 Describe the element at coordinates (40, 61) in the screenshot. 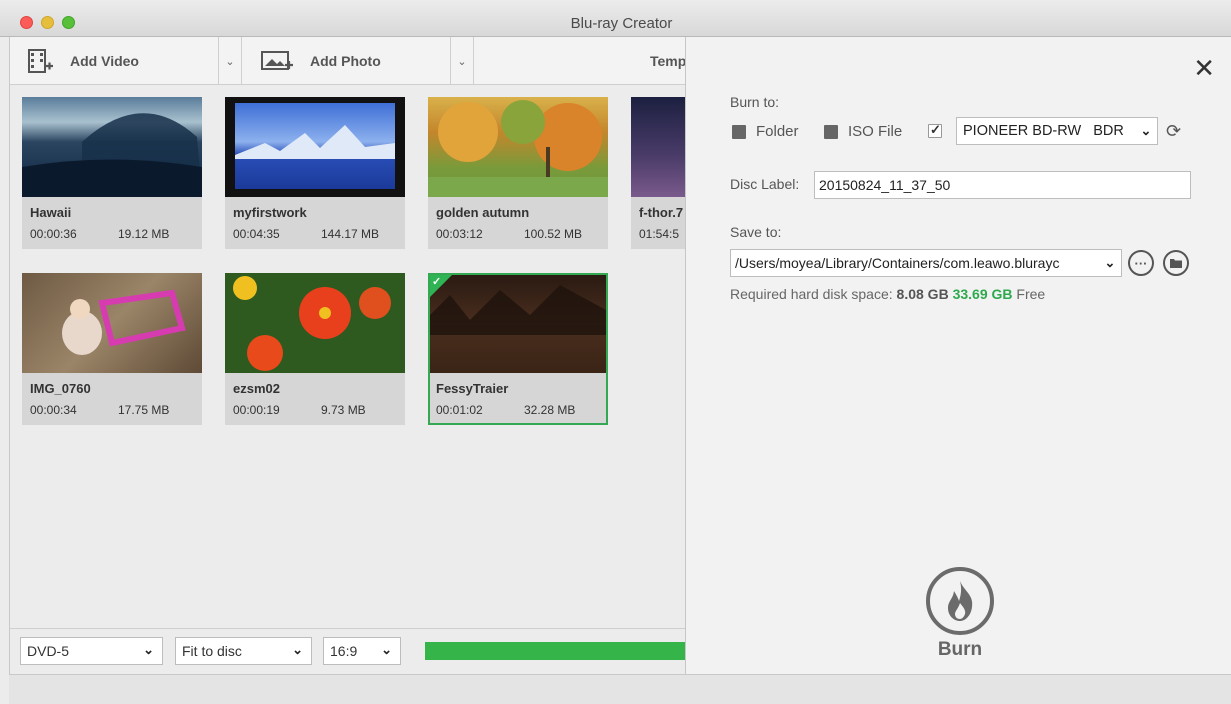

I see `film-add-icon` at that location.